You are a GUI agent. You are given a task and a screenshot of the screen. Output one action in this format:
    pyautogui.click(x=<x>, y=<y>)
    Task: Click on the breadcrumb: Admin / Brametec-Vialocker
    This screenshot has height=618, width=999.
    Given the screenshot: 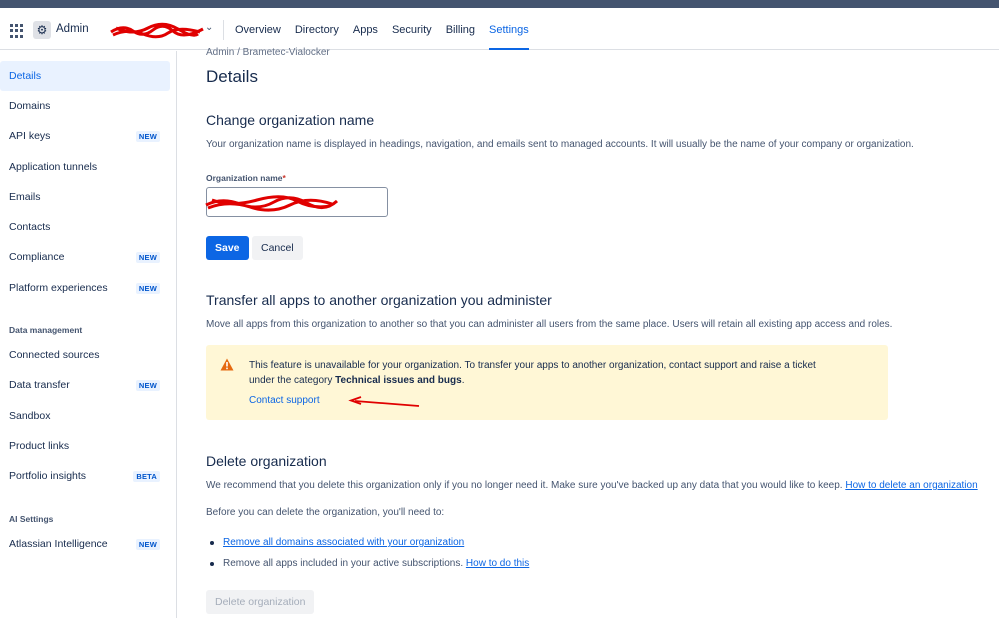 What is the action you would take?
    pyautogui.click(x=268, y=52)
    